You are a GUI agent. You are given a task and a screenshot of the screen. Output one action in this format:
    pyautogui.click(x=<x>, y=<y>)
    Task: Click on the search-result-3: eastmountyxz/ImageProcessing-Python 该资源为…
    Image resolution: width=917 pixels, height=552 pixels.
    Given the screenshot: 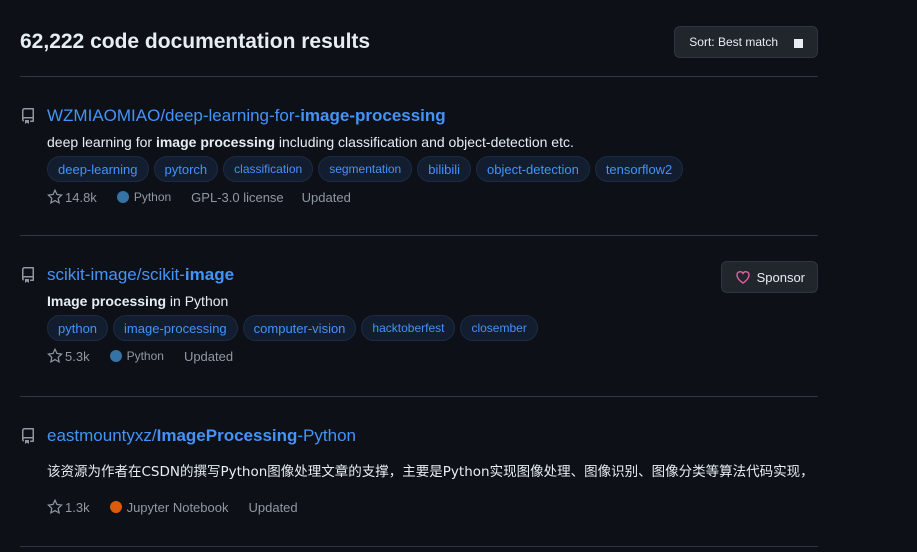 What is the action you would take?
    pyautogui.click(x=419, y=470)
    